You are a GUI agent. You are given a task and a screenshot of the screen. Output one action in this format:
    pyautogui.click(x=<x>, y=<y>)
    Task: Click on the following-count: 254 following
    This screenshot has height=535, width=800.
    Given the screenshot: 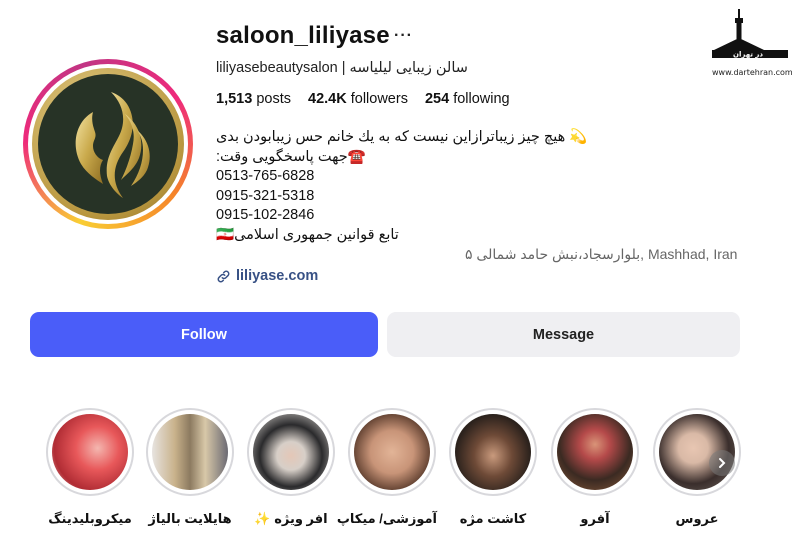 What is the action you would take?
    pyautogui.click(x=467, y=99)
    